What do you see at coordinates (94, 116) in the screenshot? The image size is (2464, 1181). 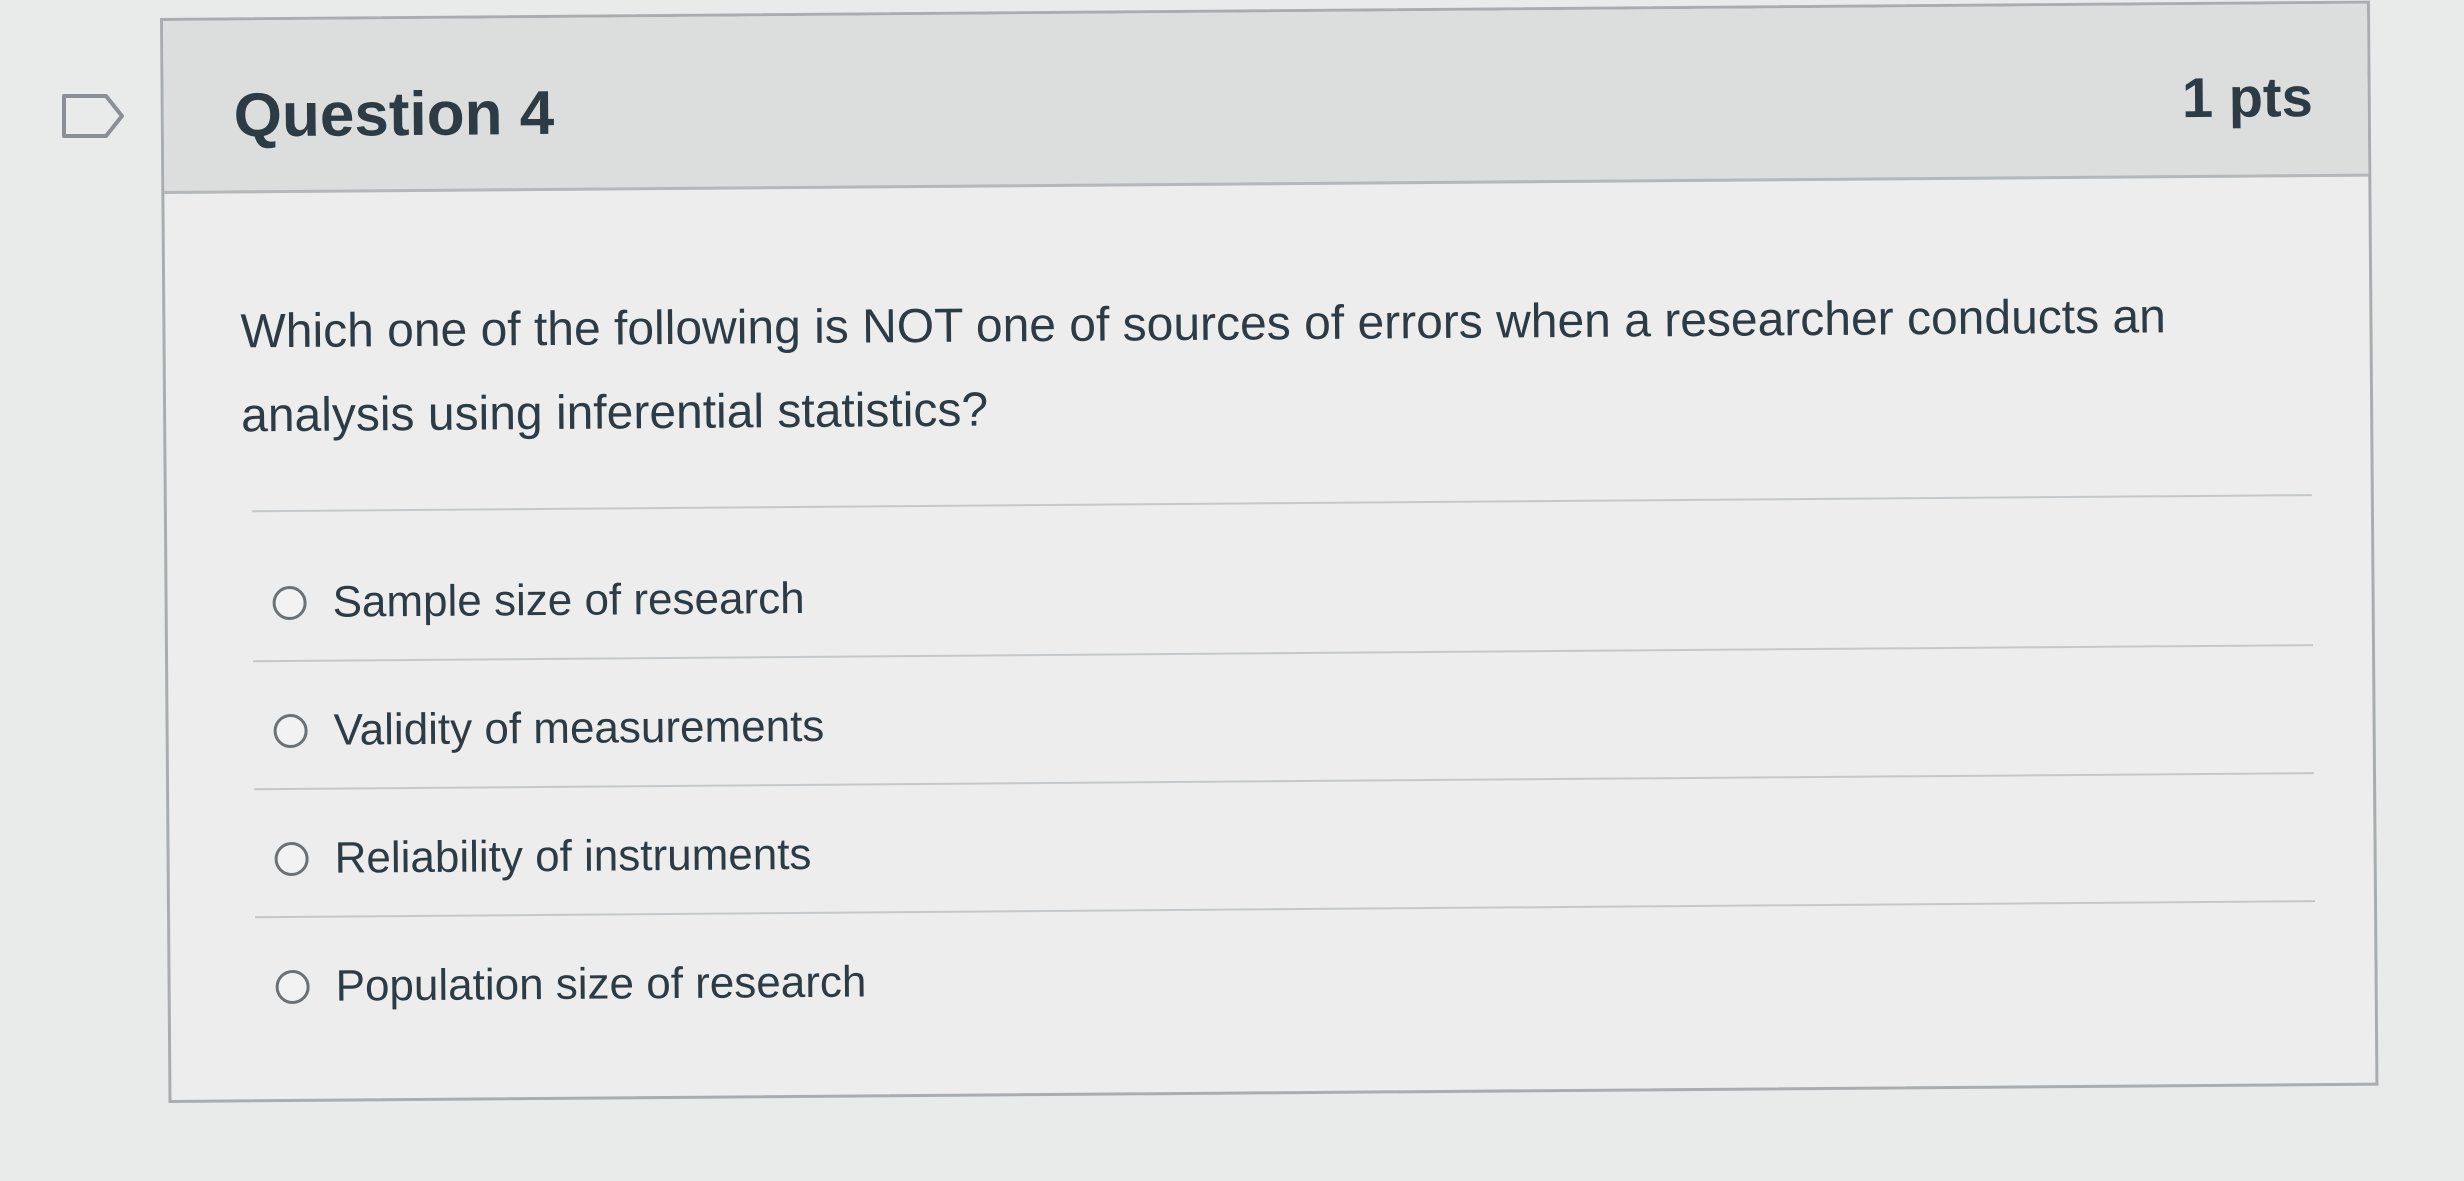 I see `bookmark-flag-icon` at bounding box center [94, 116].